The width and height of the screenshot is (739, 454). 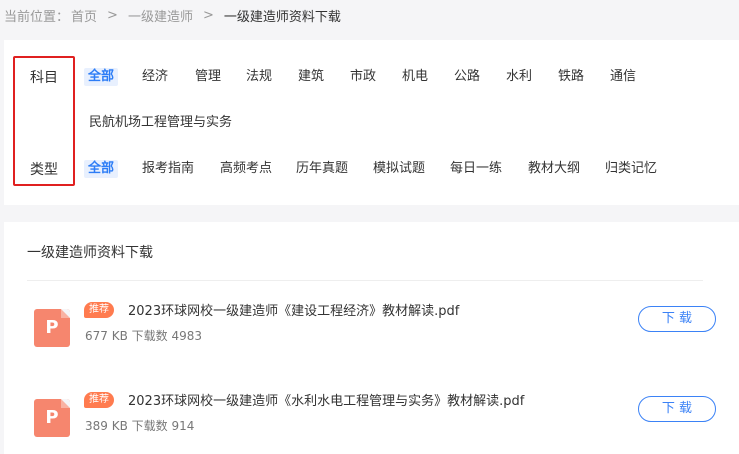 What do you see at coordinates (399, 169) in the screenshot?
I see `type-tag-mock-exams: 模拟试题` at bounding box center [399, 169].